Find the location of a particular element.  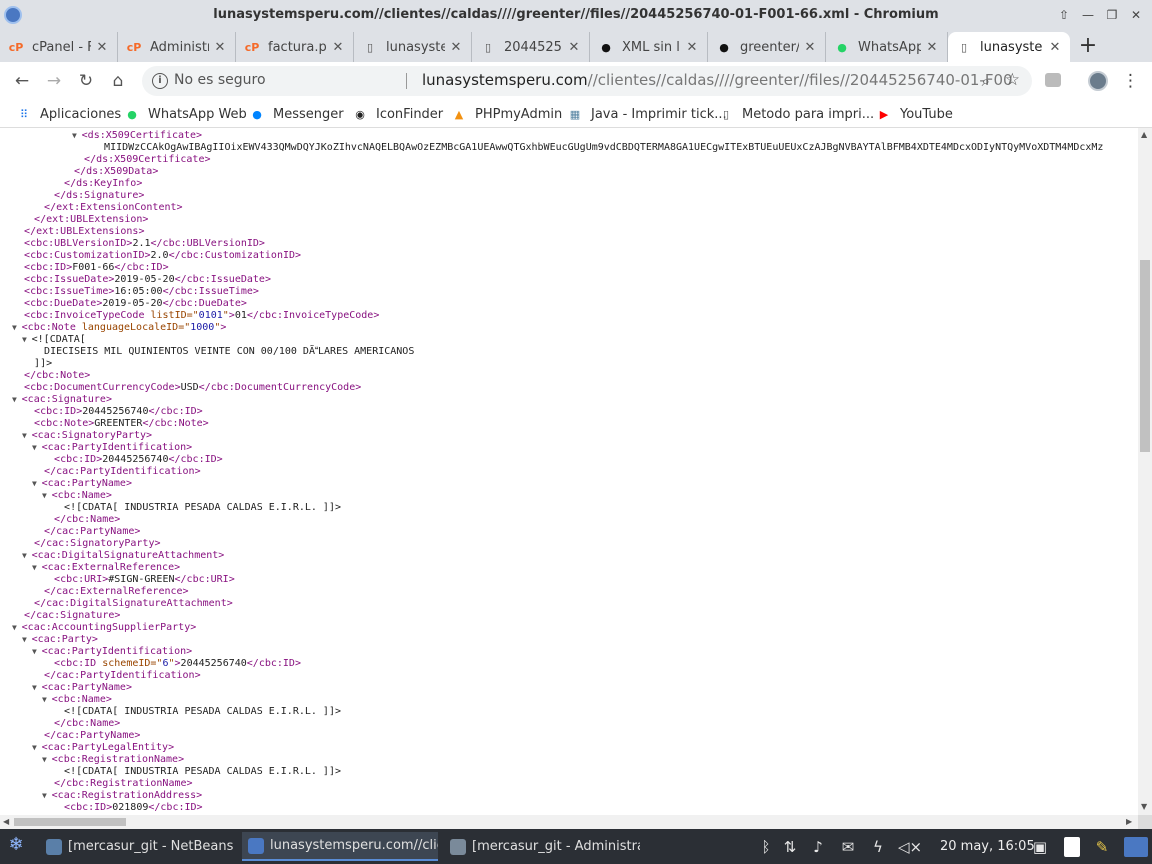

system-monitor-icon is located at coordinates (1072, 847).